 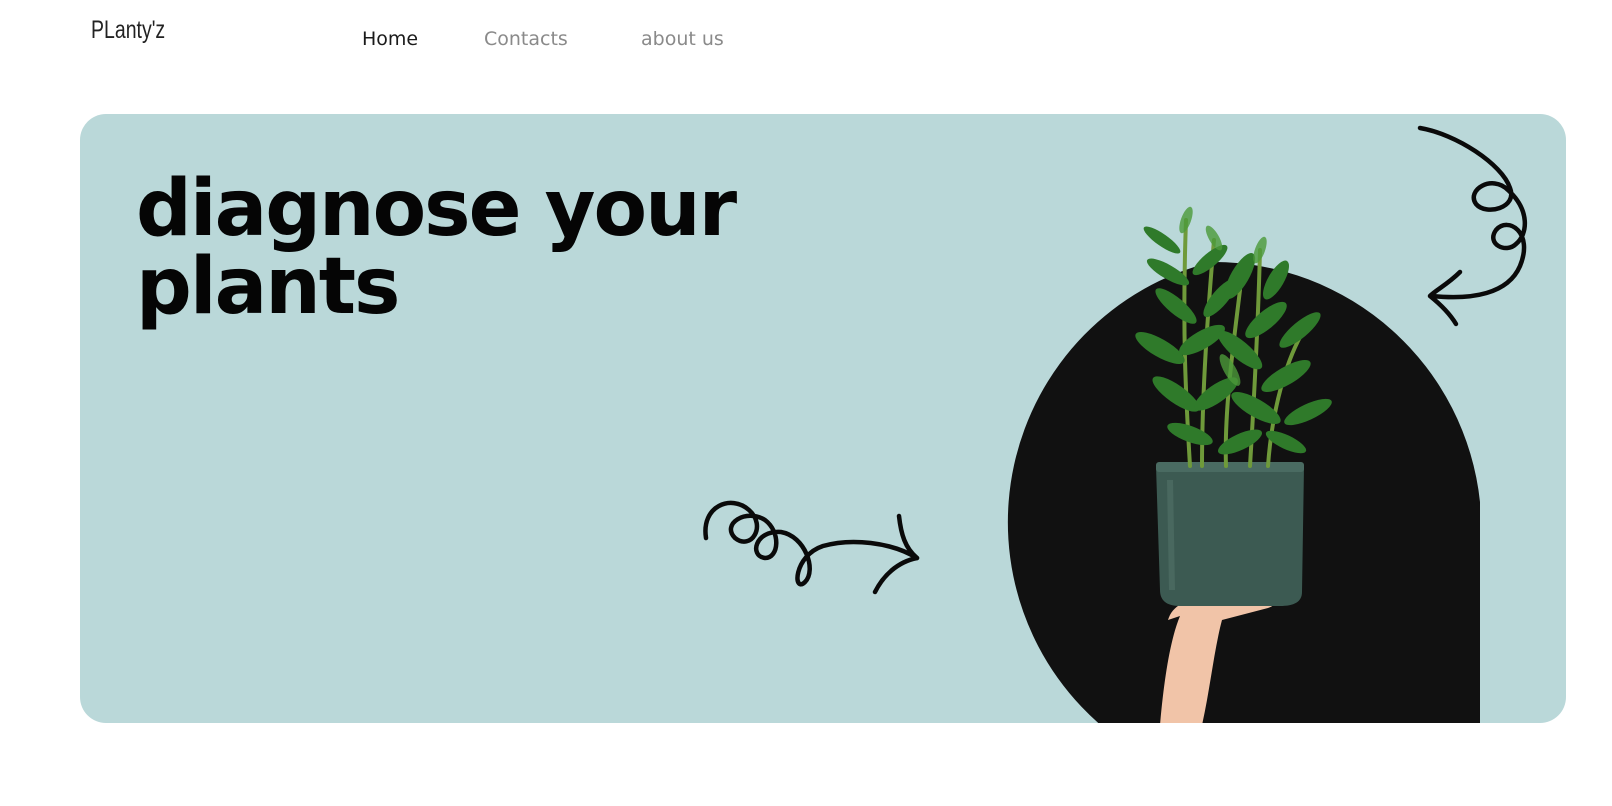 I want to click on site-header: PLanty'z Home Contacts about us, so click(x=806, y=40).